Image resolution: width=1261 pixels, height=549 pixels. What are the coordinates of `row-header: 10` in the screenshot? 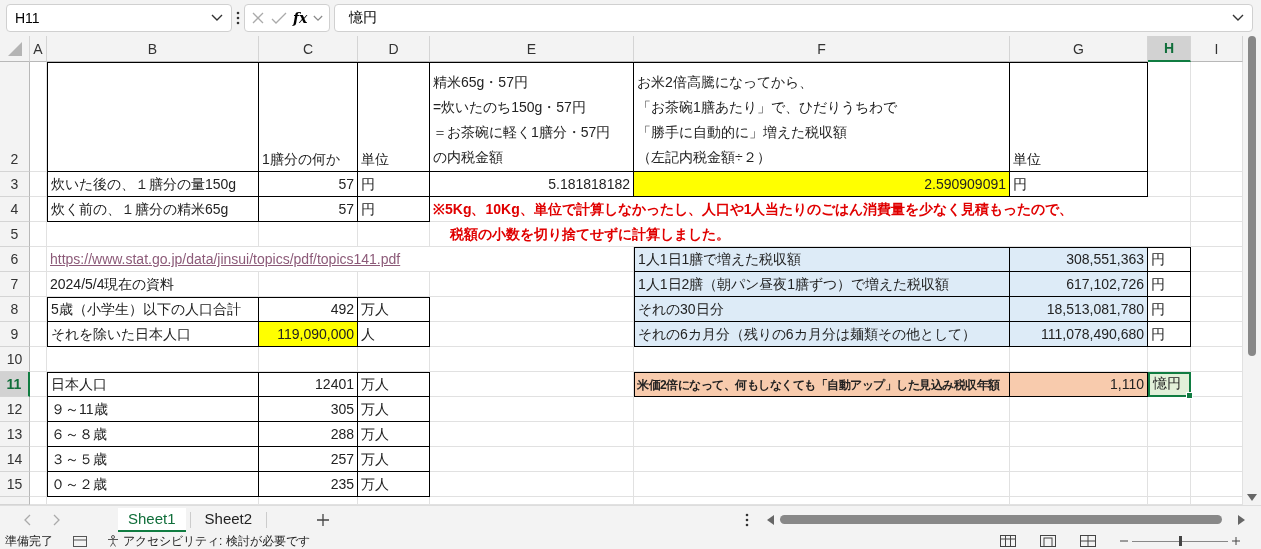 It's located at (15, 359).